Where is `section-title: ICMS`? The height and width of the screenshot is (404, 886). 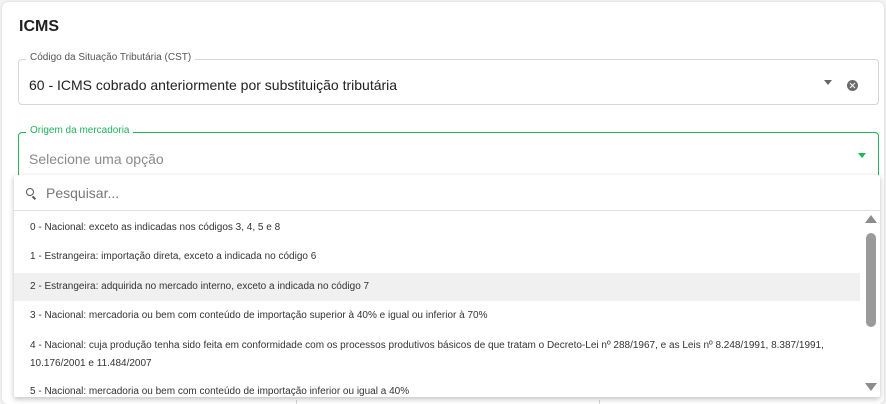
section-title: ICMS is located at coordinates (39, 26).